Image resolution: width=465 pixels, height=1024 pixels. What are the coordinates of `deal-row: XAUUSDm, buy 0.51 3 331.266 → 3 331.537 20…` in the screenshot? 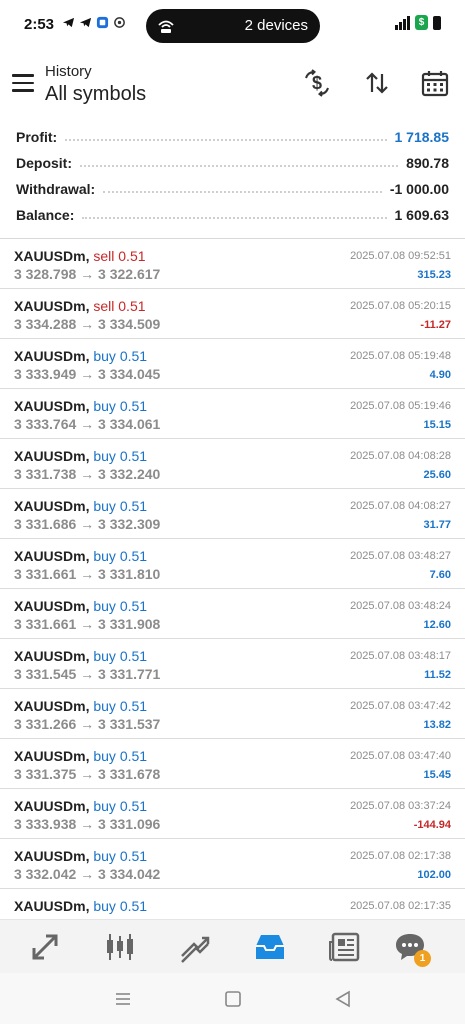 It's located at (232, 714).